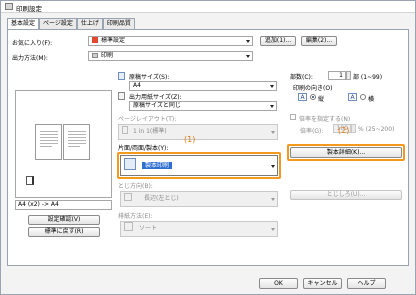 The image size is (416, 295). Describe the element at coordinates (278, 283) in the screenshot. I see `ok-button: OK` at that location.